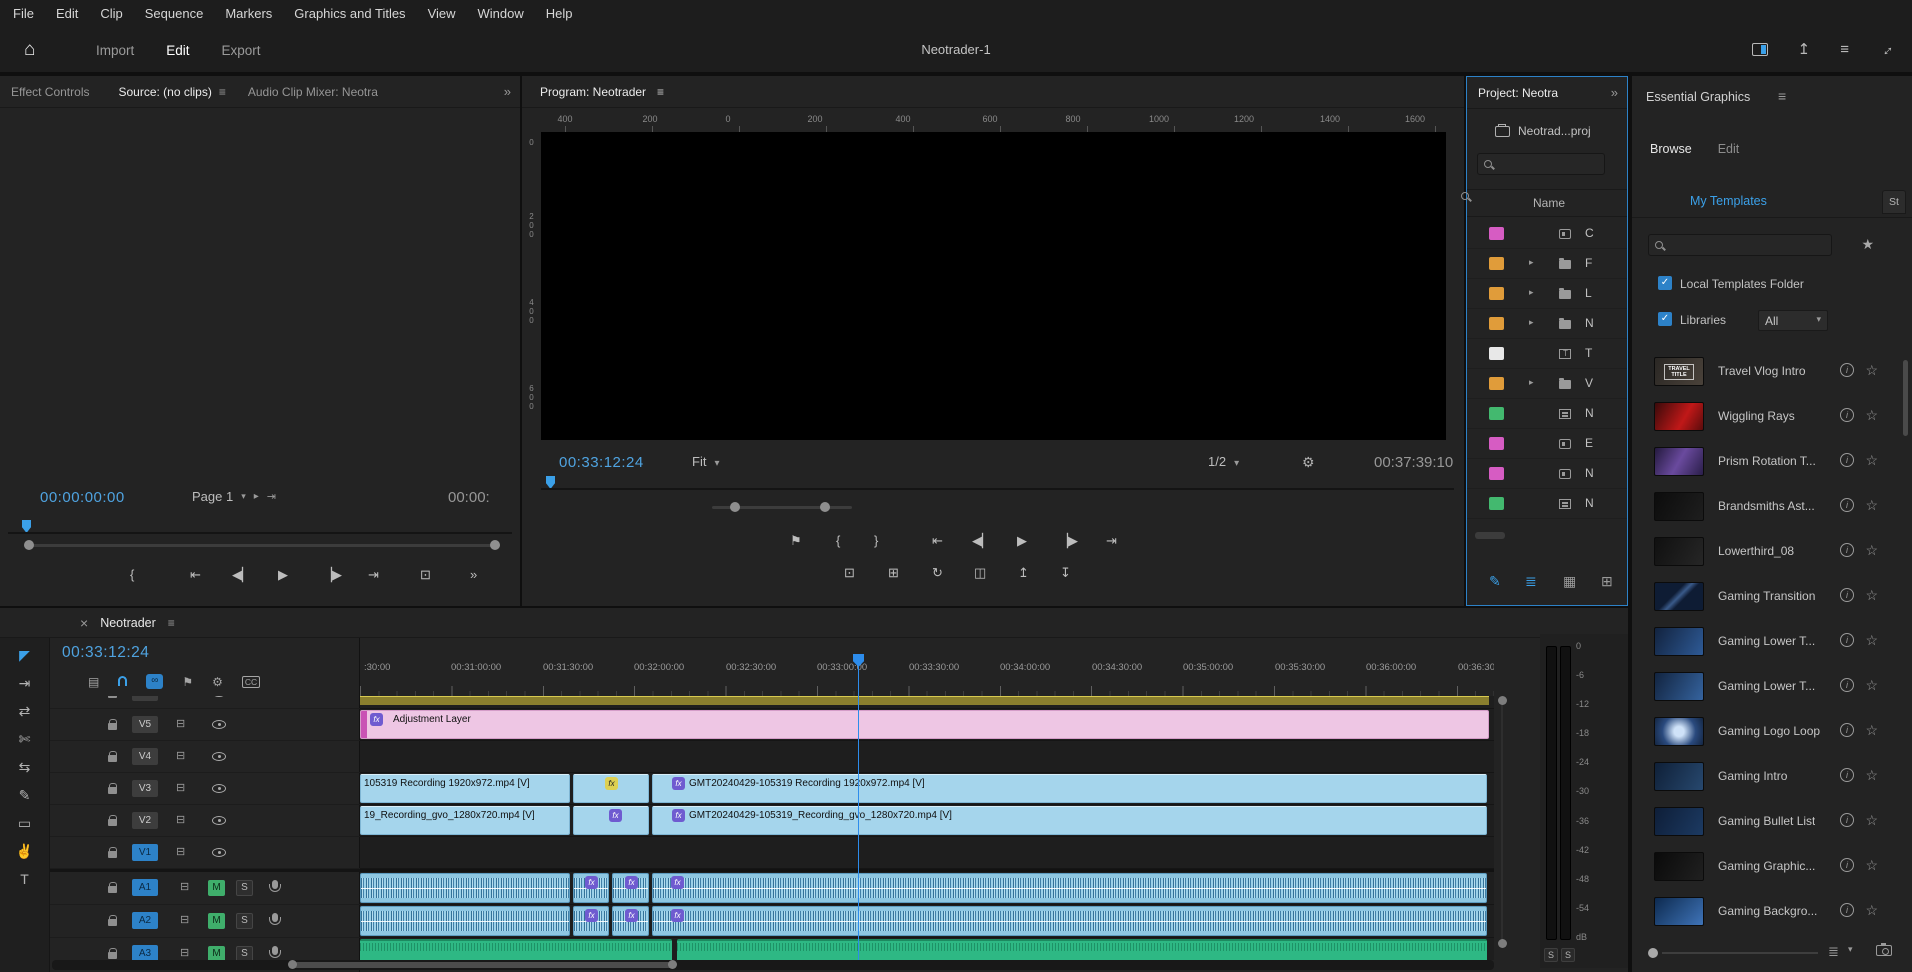  What do you see at coordinates (205, 921) in the screenshot?
I see `audio-track-header: A2 ⊟ M S` at bounding box center [205, 921].